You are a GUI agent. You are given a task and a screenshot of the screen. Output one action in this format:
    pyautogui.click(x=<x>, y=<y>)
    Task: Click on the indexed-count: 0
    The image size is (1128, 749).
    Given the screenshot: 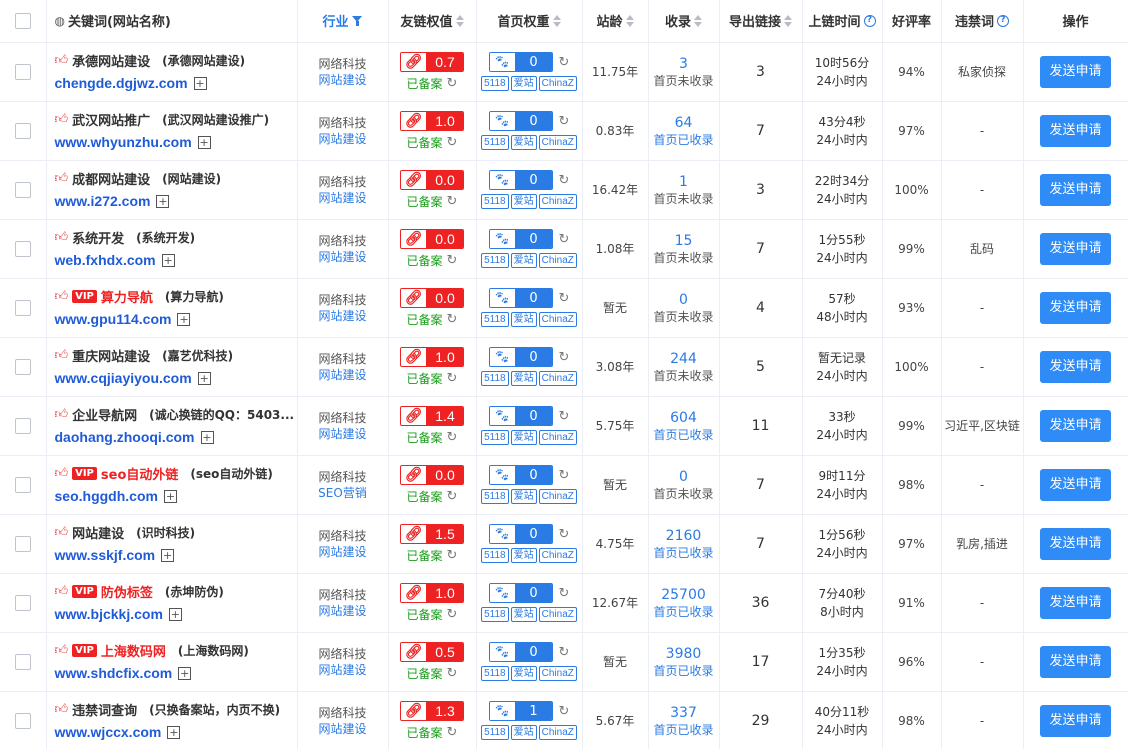 What is the action you would take?
    pyautogui.click(x=684, y=477)
    